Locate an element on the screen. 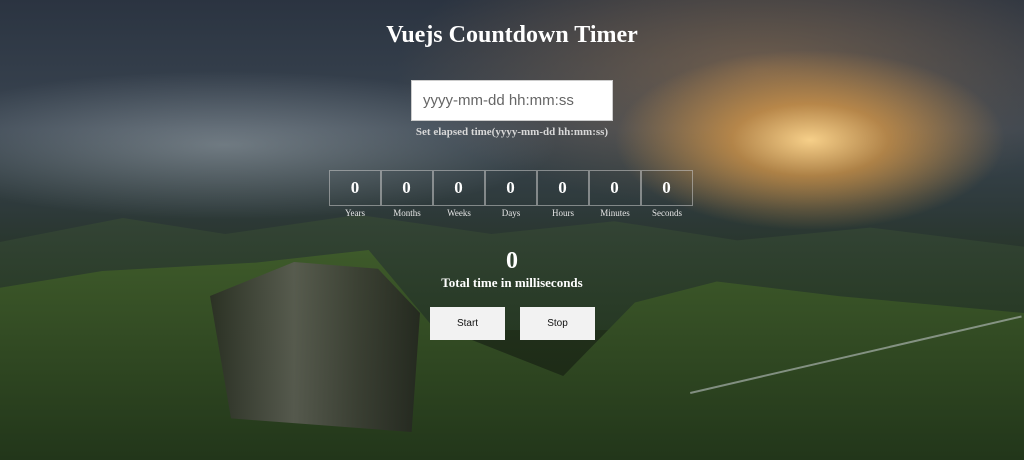 The image size is (1024, 460). unit-seconds: 0 Seconds is located at coordinates (666, 194).